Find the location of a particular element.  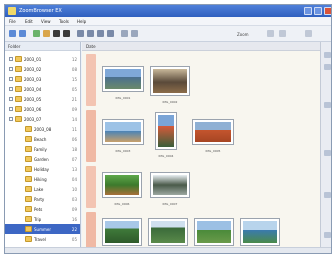

folder-count: 05 is located at coordinates (74, 89).